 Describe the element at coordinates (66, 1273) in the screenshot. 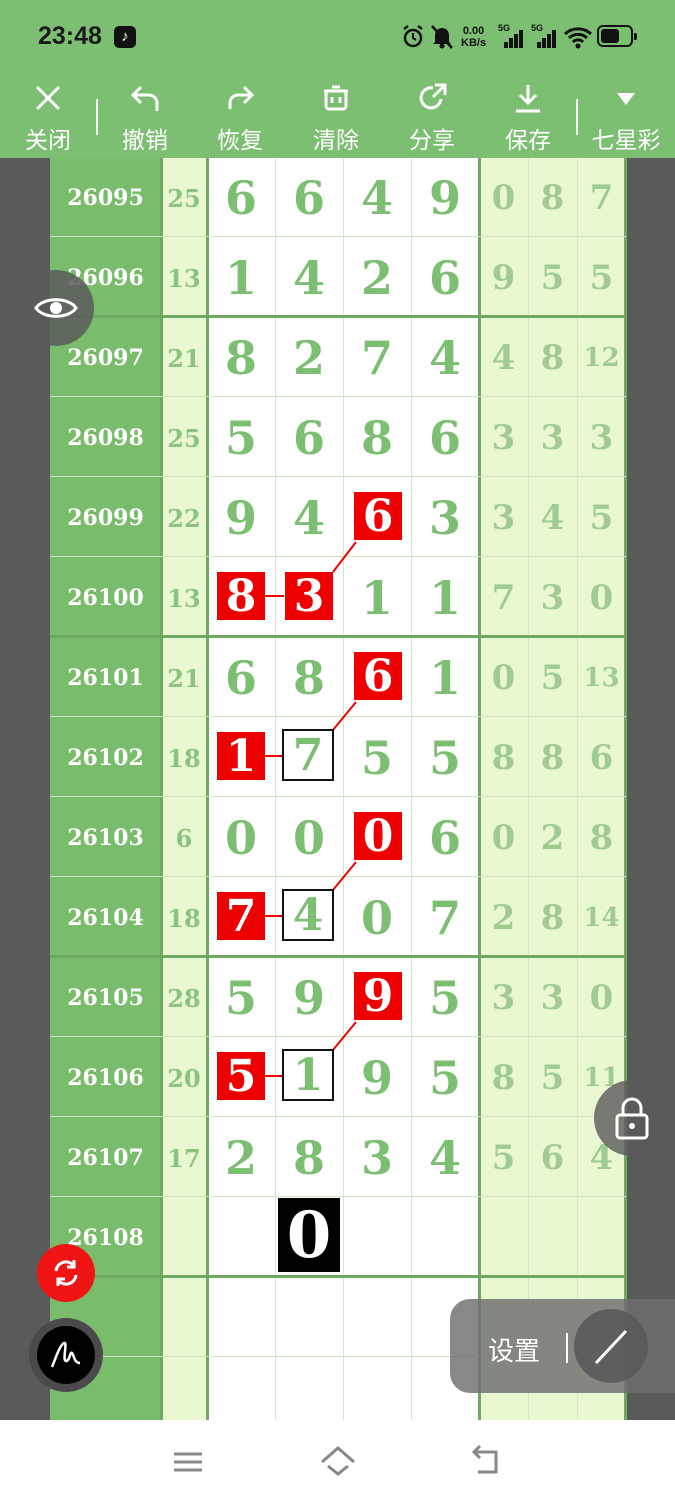

I see `refresh-button` at that location.